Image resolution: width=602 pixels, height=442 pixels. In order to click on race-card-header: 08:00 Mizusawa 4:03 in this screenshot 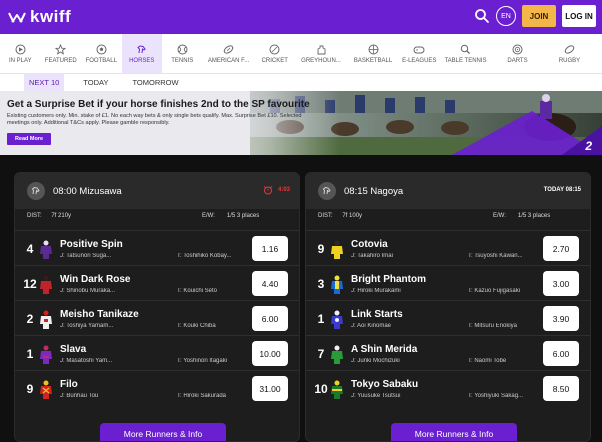, I will do `click(157, 191)`.